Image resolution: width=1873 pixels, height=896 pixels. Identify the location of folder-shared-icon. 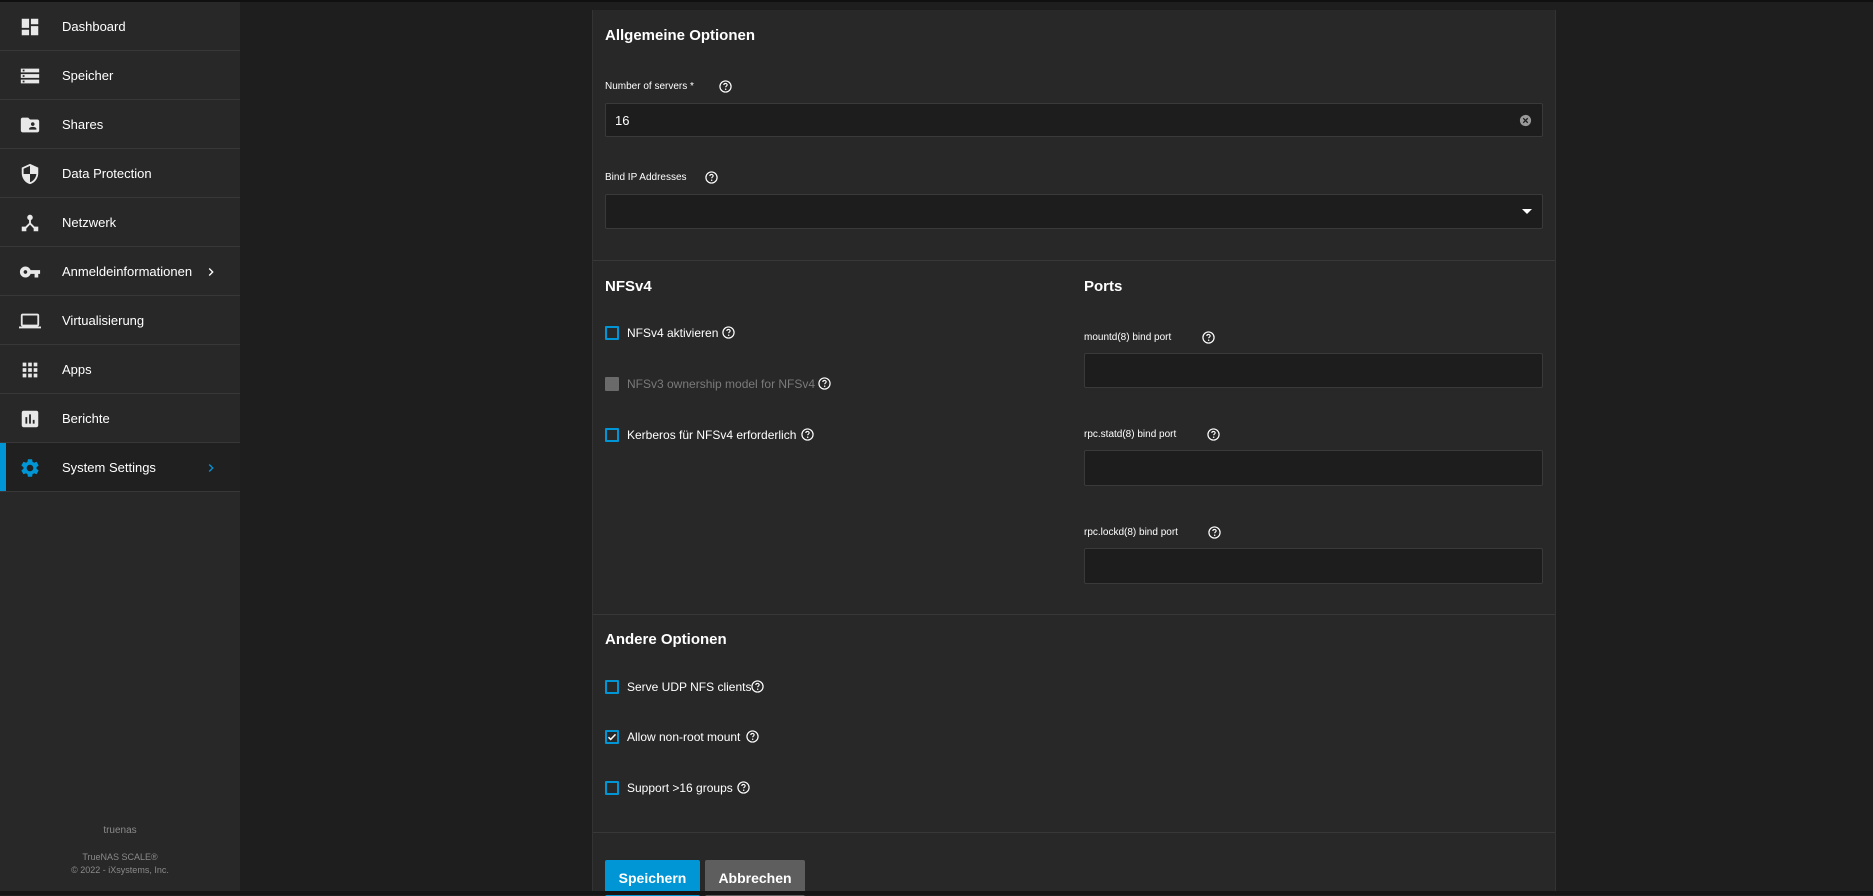
(30, 125).